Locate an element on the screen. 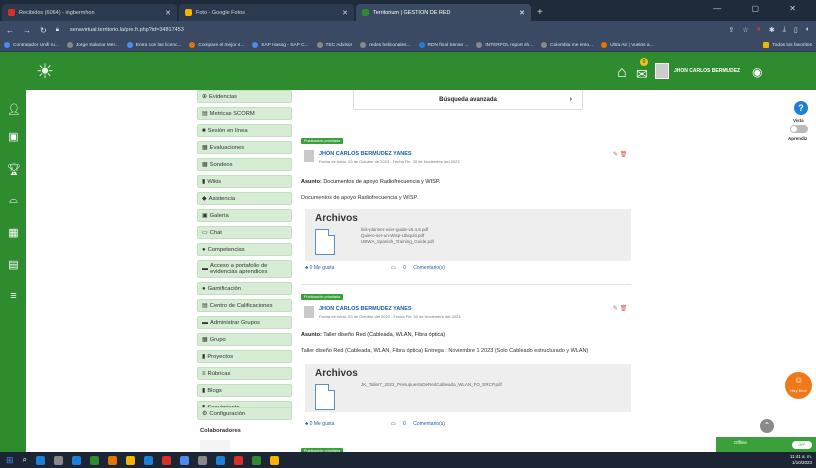 This screenshot has height=468, width=816. tool-evidencias: ⊕ Evidencias is located at coordinates (244, 96).